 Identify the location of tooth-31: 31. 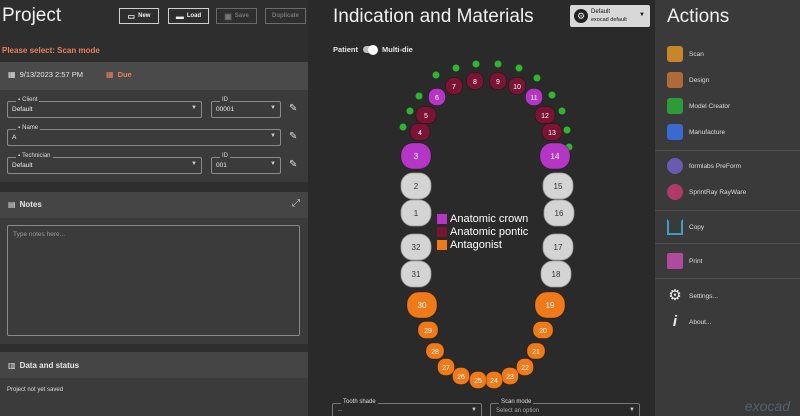
(416, 274).